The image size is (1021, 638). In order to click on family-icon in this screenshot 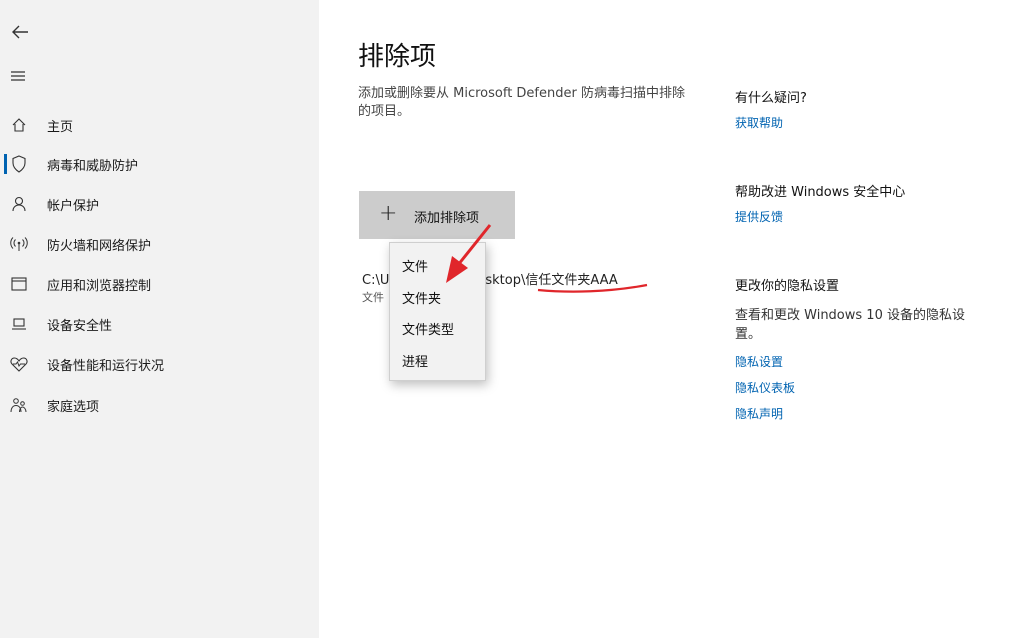, I will do `click(19, 405)`.